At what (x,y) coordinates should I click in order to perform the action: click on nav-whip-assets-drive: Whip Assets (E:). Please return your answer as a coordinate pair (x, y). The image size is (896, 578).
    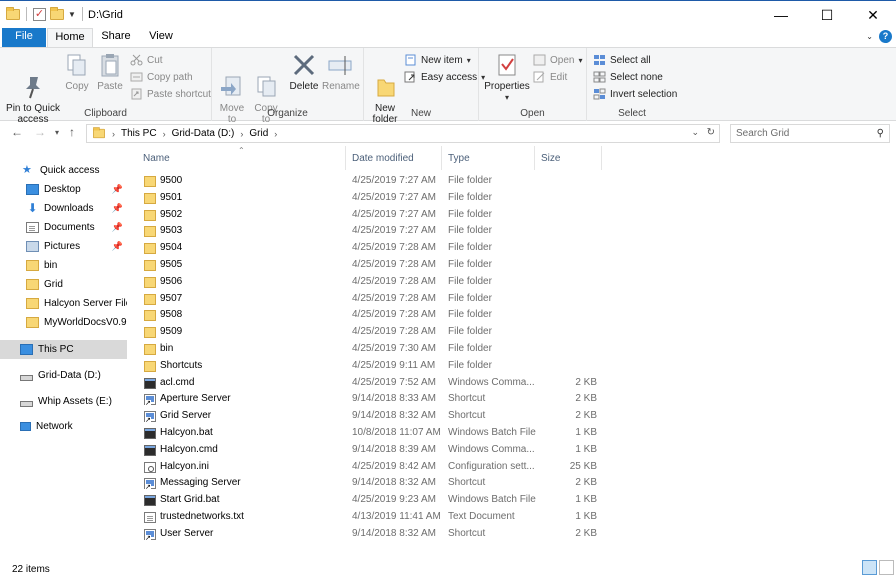
    Looking at the image, I should click on (63, 401).